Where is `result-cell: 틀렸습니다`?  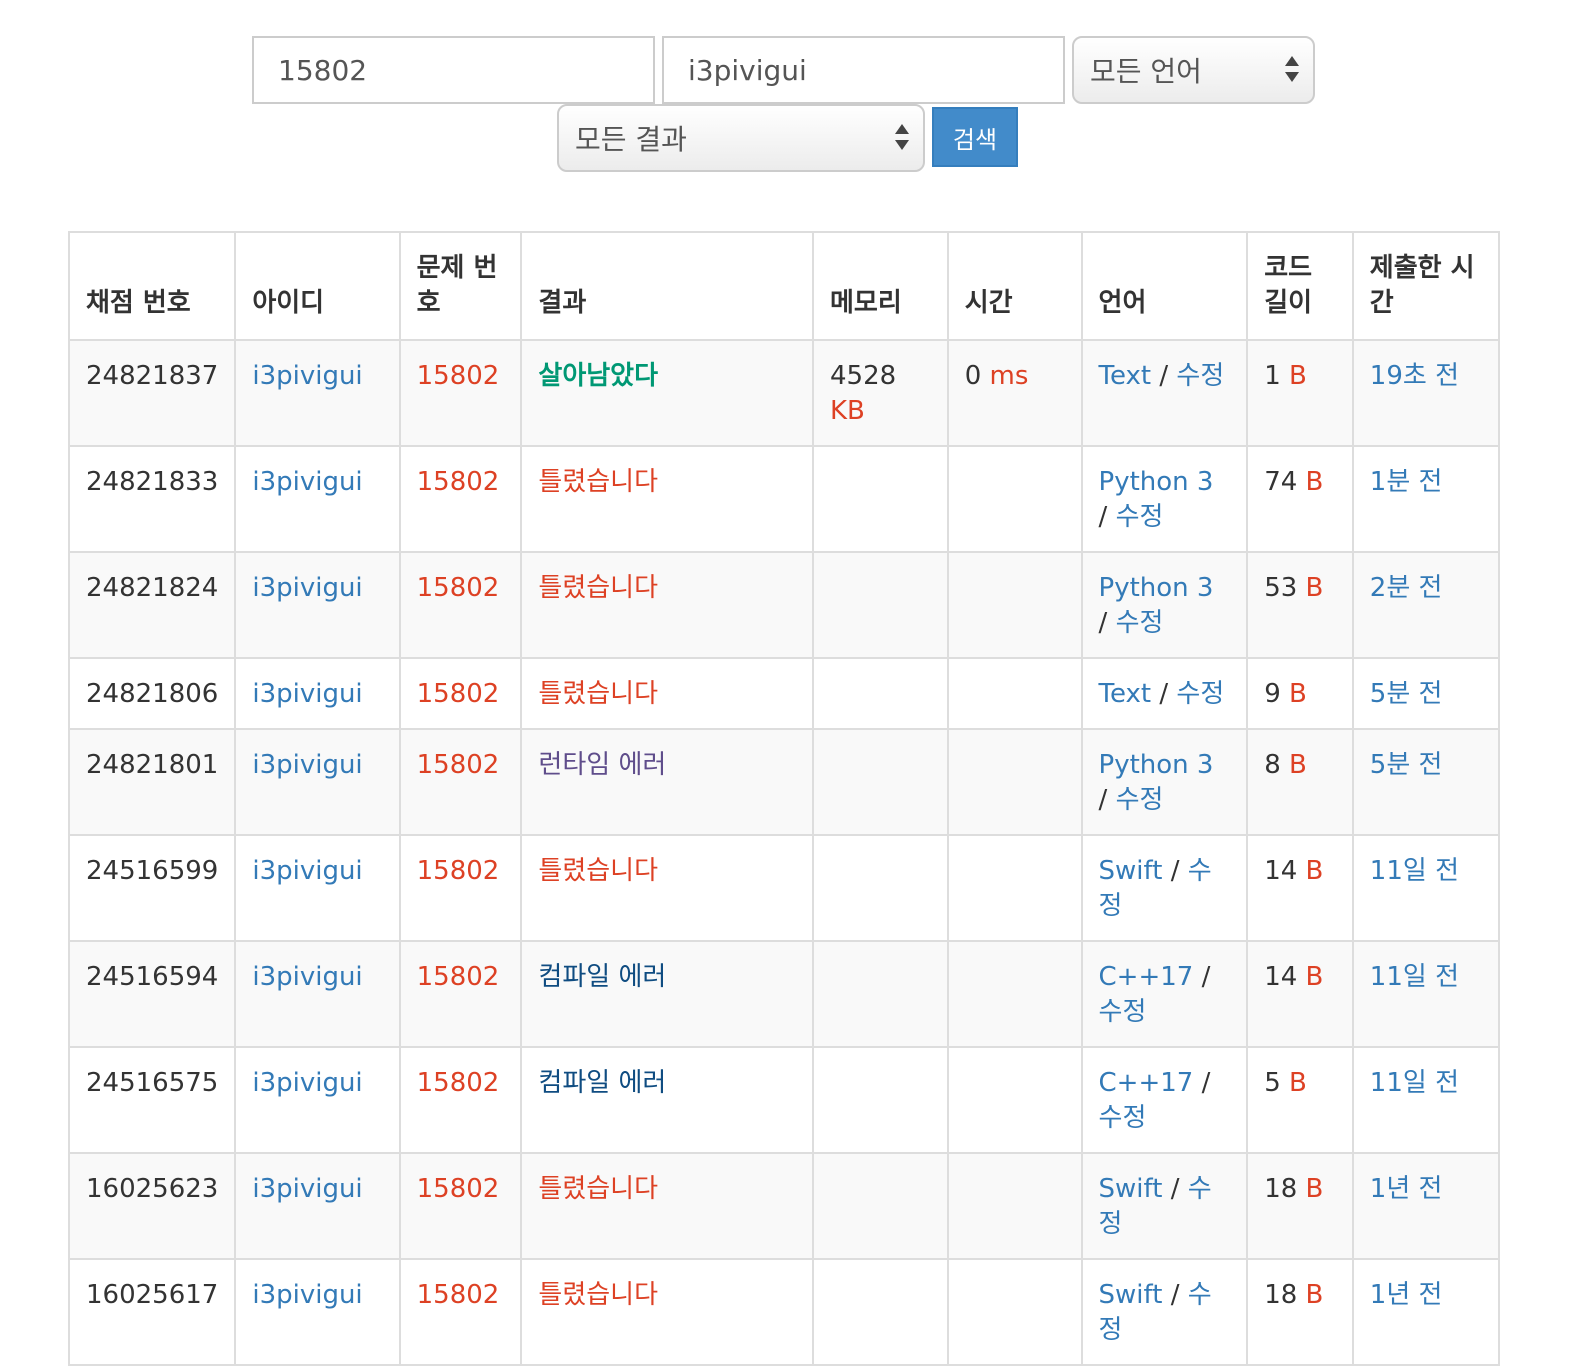
result-cell: 틀렸습니다 is located at coordinates (667, 693).